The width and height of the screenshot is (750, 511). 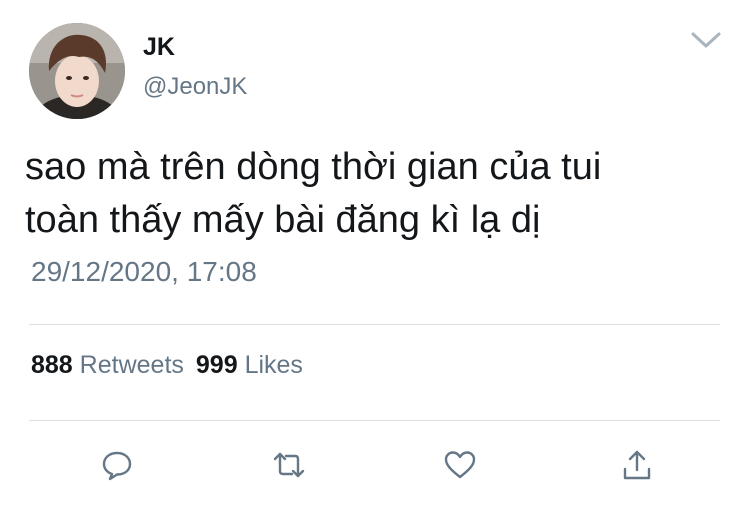 What do you see at coordinates (131, 365) in the screenshot?
I see `retweets-label: Retweets` at bounding box center [131, 365].